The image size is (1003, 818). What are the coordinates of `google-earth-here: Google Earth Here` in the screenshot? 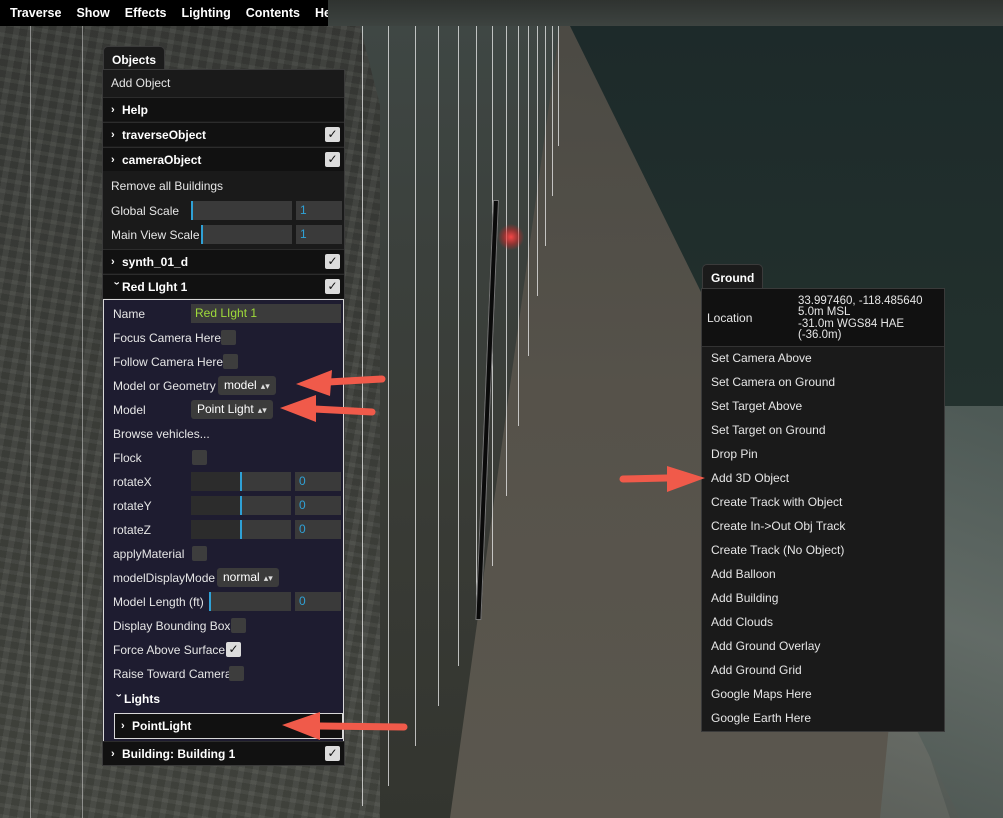 It's located at (761, 718).